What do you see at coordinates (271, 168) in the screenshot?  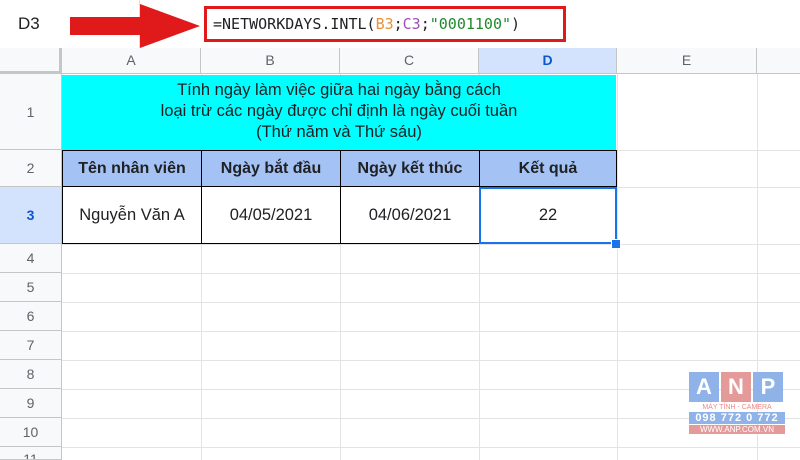 I see `header-start-date: Ngày bắt đầu` at bounding box center [271, 168].